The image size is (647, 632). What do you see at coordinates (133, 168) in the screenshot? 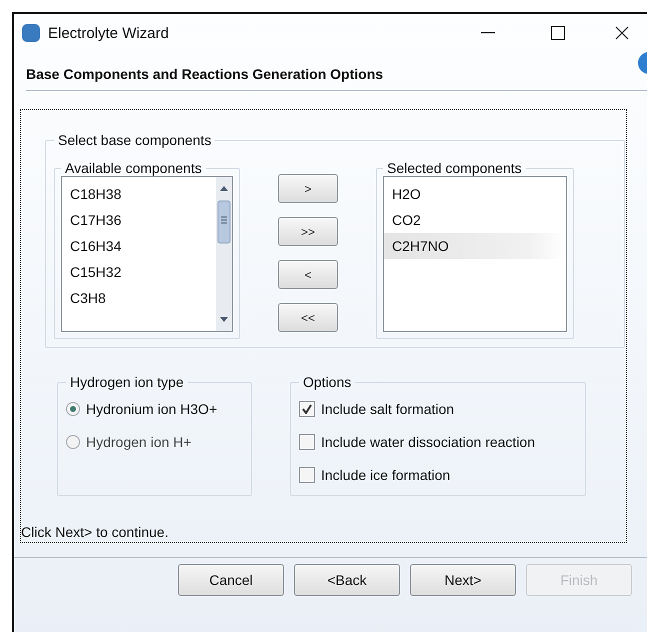
I see `list-label: Available components` at bounding box center [133, 168].